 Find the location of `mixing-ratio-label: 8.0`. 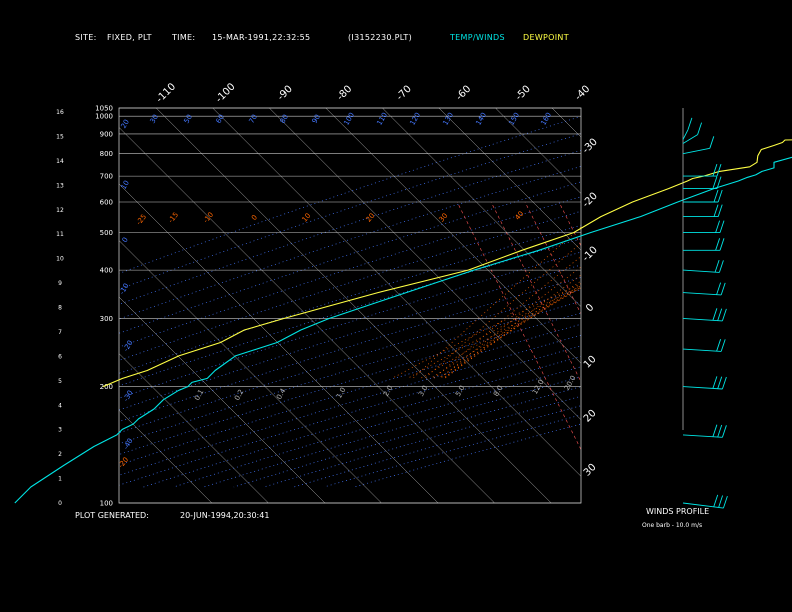

mixing-ratio-label: 8.0 is located at coordinates (498, 391).